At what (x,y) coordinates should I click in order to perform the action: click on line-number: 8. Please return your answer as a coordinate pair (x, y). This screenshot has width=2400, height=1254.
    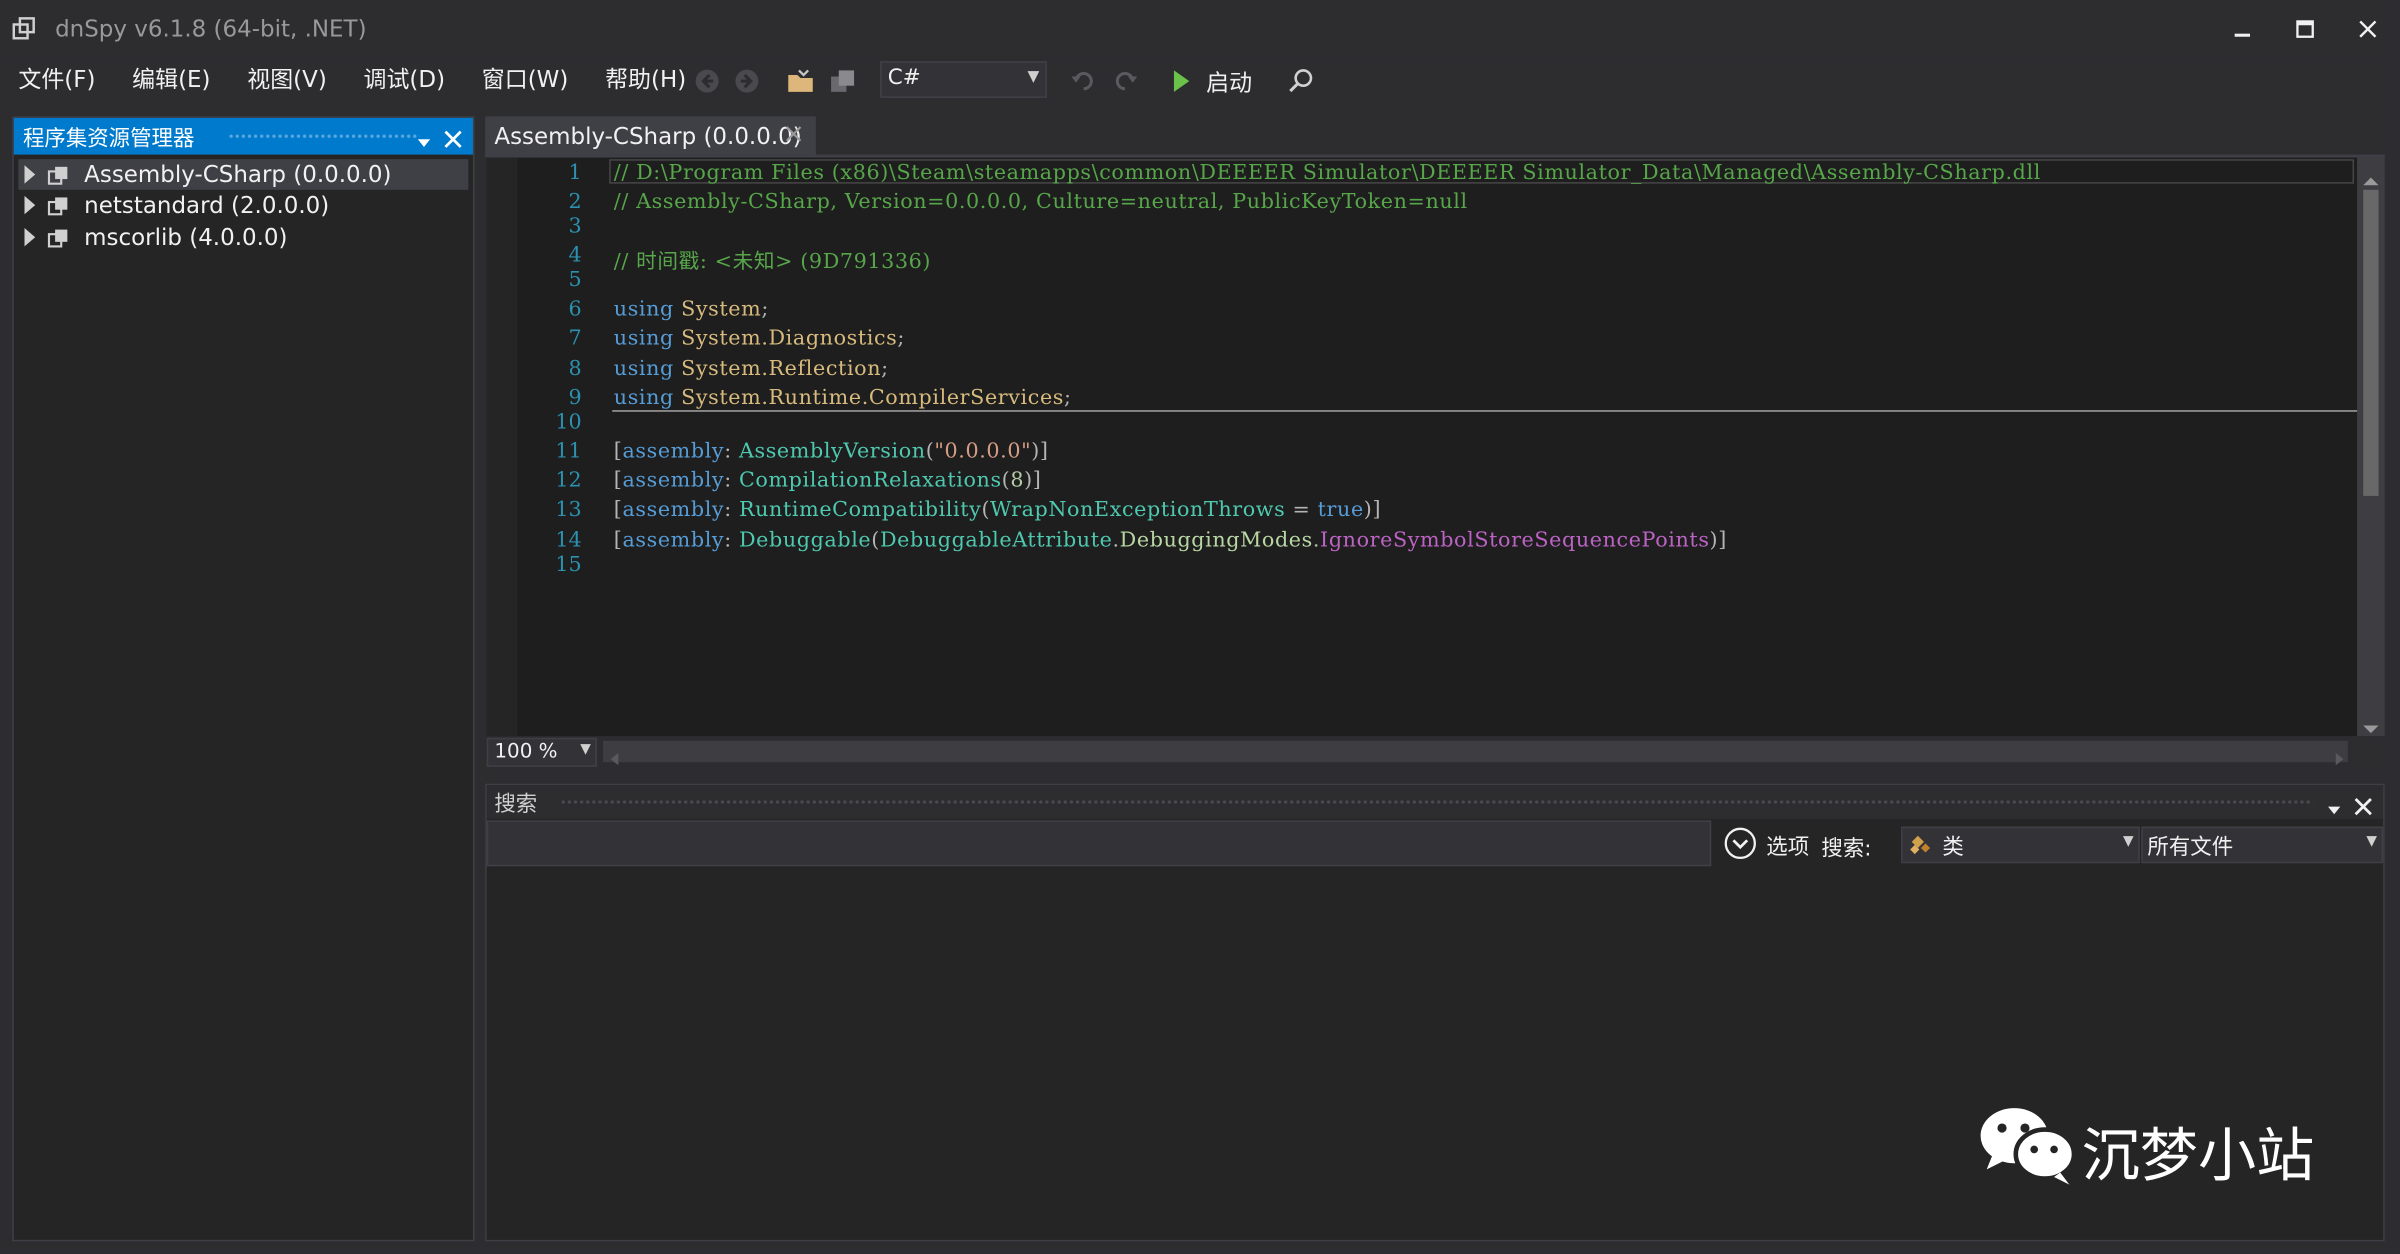
    Looking at the image, I should click on (575, 369).